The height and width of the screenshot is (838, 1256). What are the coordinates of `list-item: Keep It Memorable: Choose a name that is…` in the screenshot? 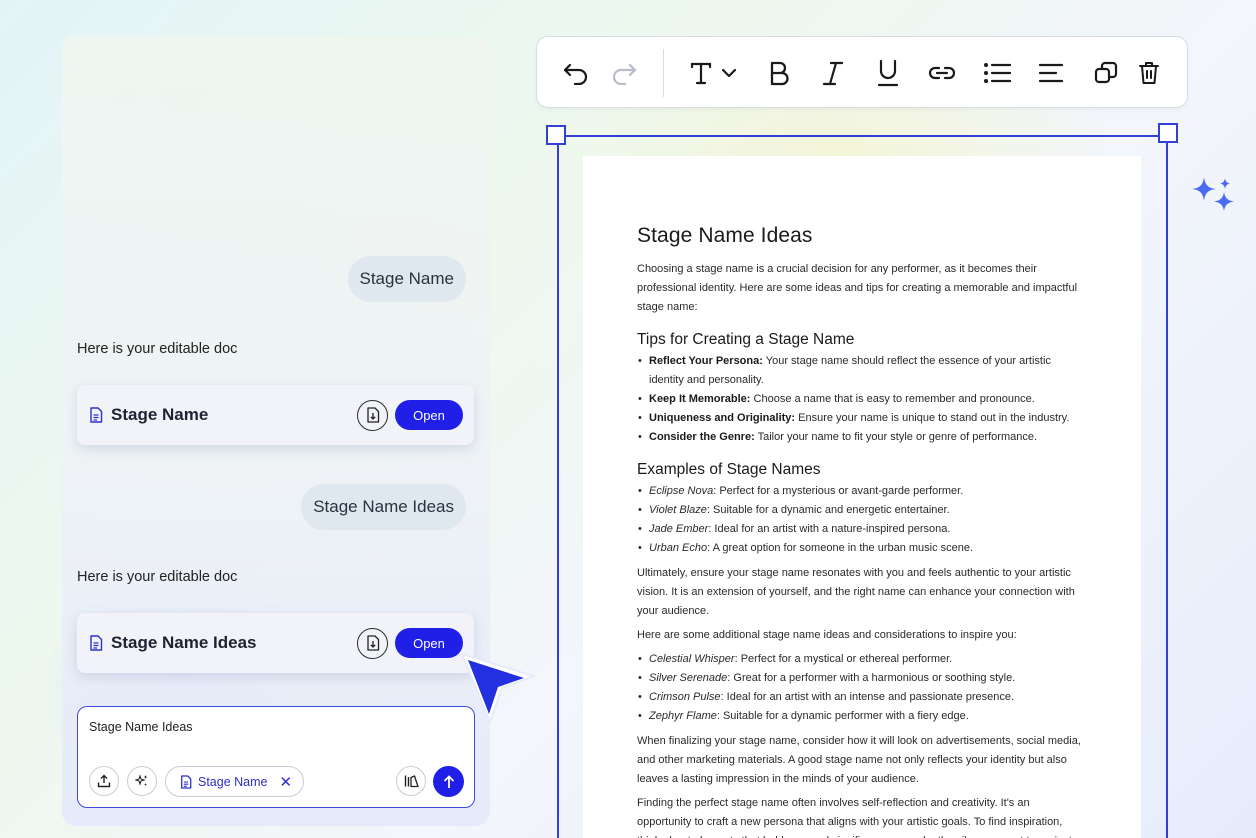 It's located at (862, 399).